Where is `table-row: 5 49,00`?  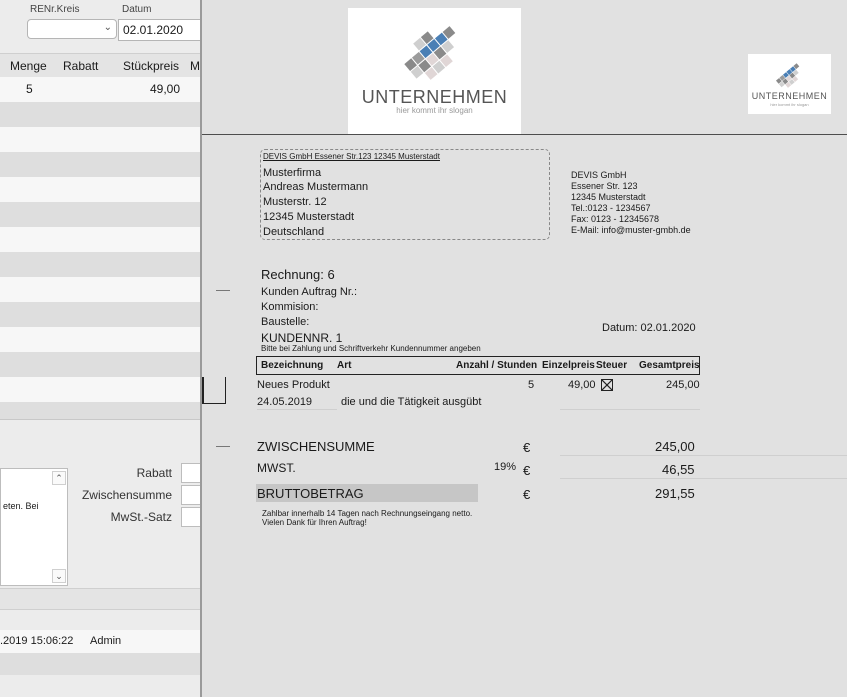 table-row: 5 49,00 is located at coordinates (100, 89).